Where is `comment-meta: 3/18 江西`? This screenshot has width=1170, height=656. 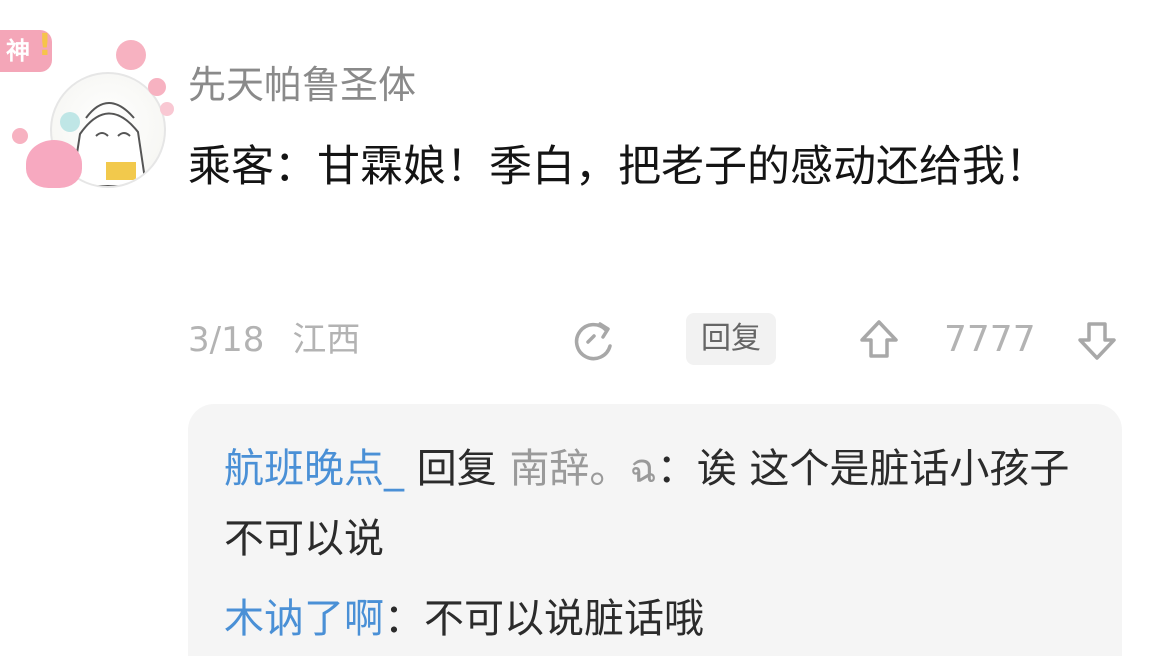
comment-meta: 3/18 江西 is located at coordinates (288, 340).